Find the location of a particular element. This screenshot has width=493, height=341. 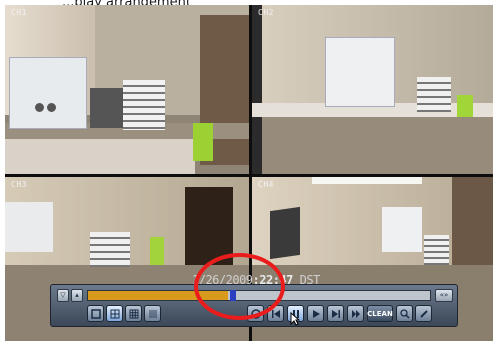

sixteen-view-icon is located at coordinates (152, 313).